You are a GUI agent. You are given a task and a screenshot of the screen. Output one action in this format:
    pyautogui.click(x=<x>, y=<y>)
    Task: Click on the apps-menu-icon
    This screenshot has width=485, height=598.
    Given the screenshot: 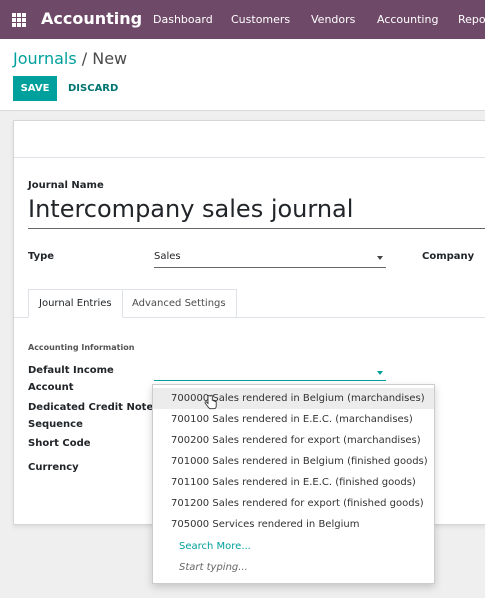 What is the action you would take?
    pyautogui.click(x=19, y=20)
    